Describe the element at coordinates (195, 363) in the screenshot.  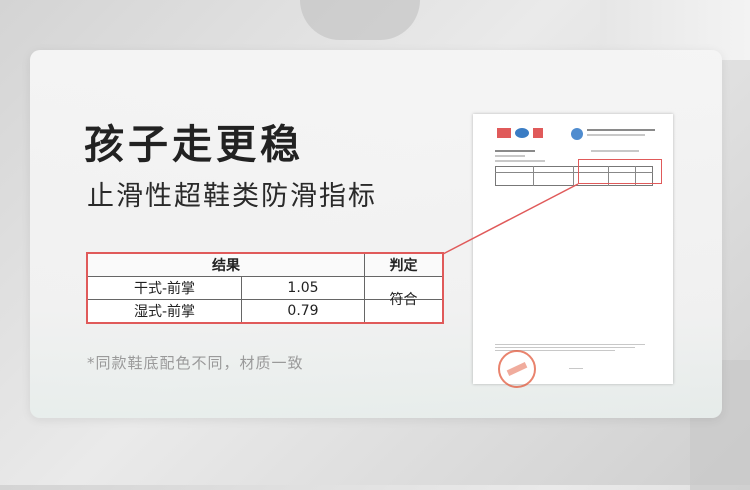
I see `footnote: *同款鞋底配色不同，材质一致` at that location.